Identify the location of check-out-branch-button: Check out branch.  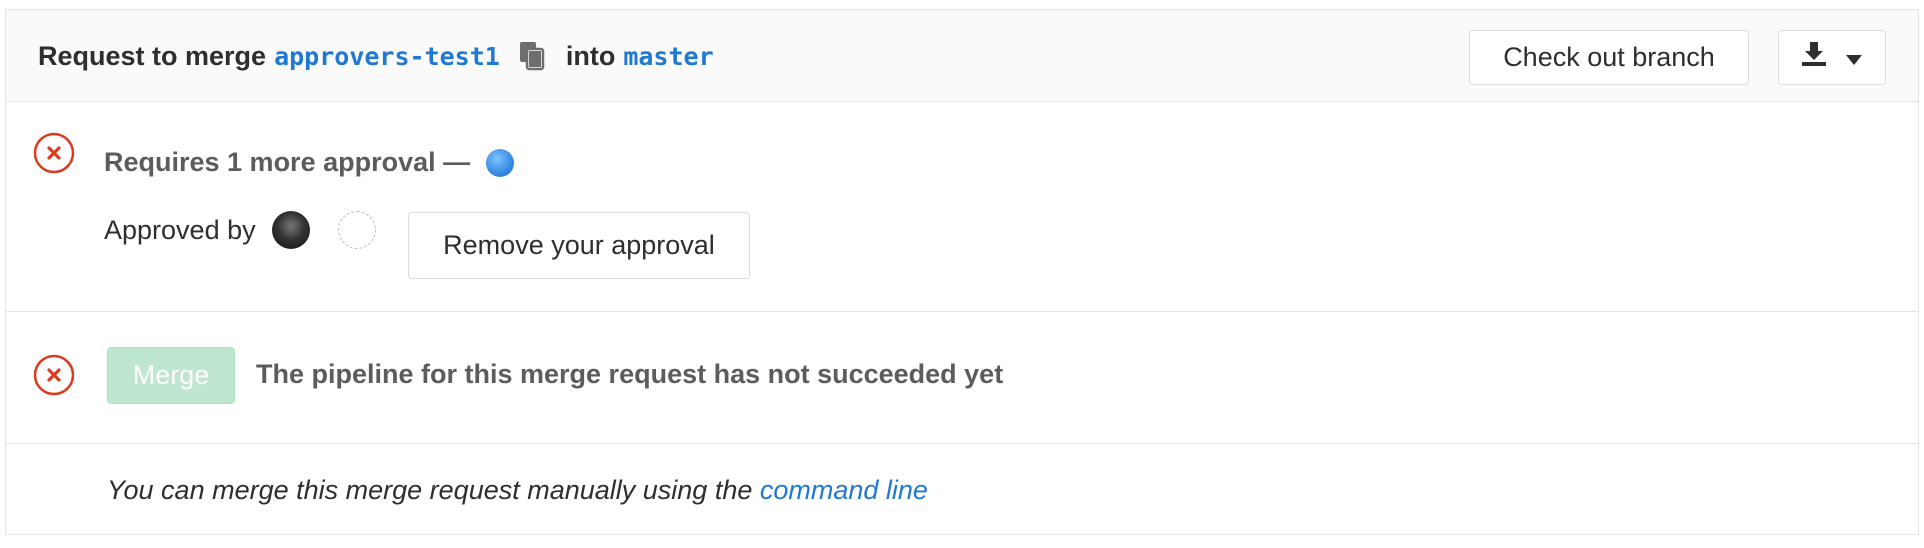
(1609, 57).